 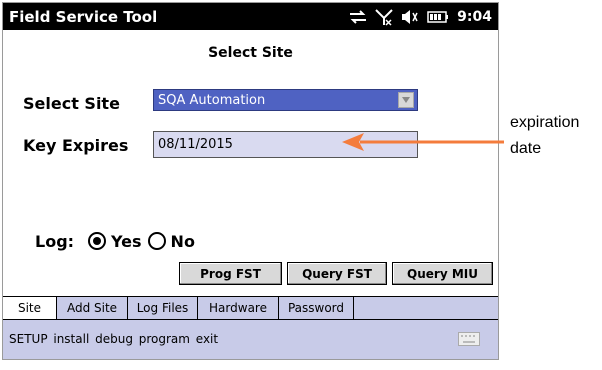 I want to click on annotation-line-2: date, so click(x=526, y=148).